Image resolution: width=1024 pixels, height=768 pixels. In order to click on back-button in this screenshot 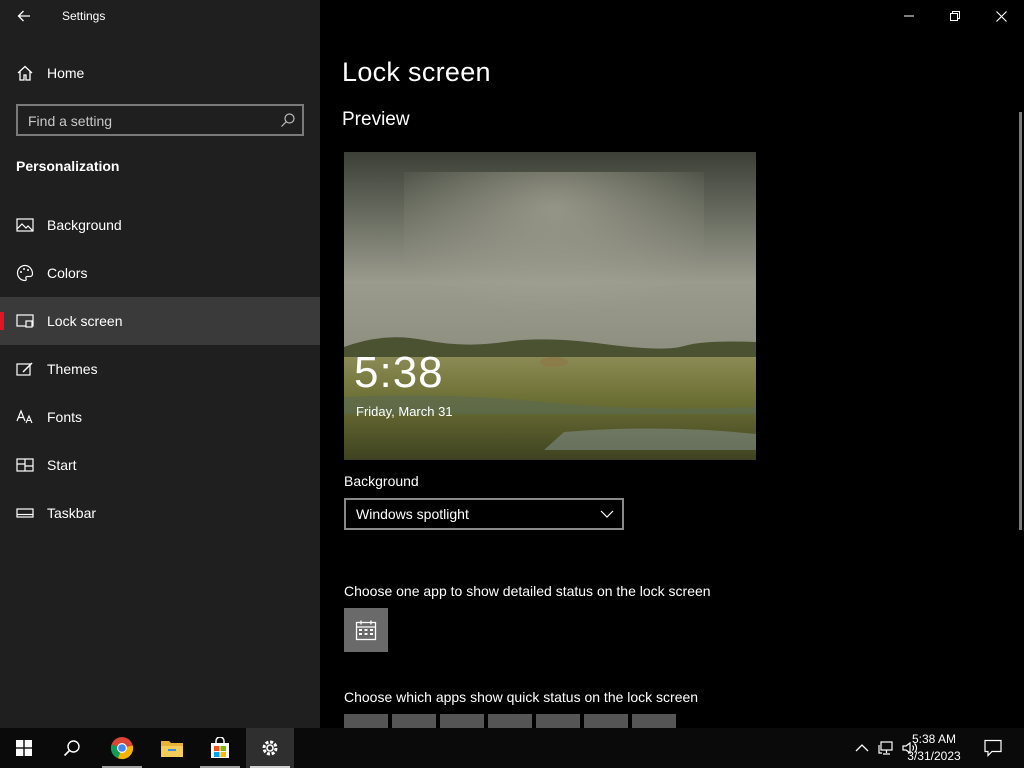, I will do `click(24, 16)`.